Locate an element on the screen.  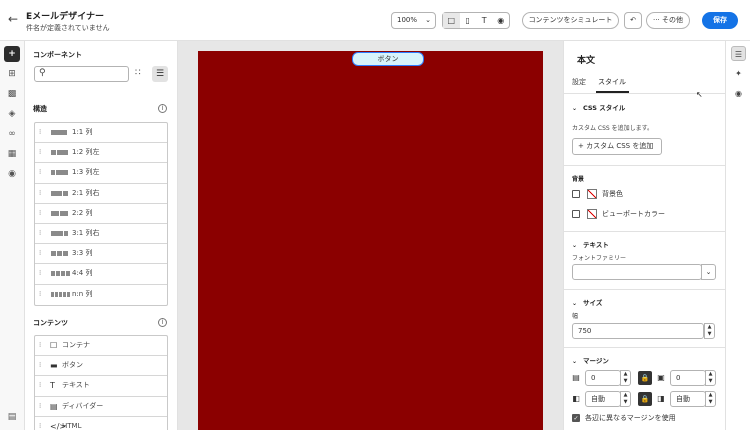
structure-item: ⁞ 3:3 列 is located at coordinates (101, 254).